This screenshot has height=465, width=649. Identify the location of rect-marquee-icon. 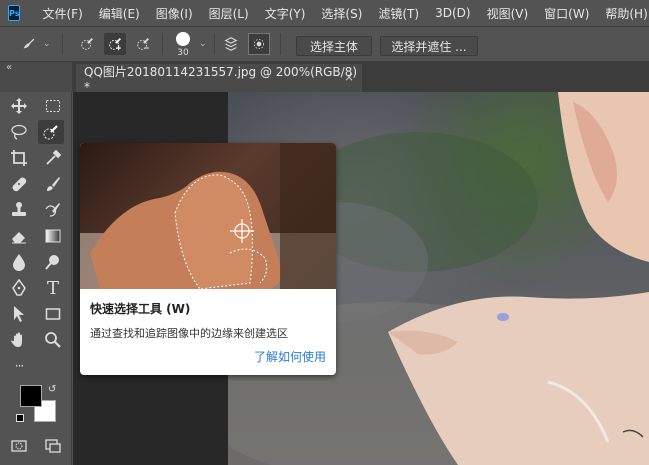
(53, 106).